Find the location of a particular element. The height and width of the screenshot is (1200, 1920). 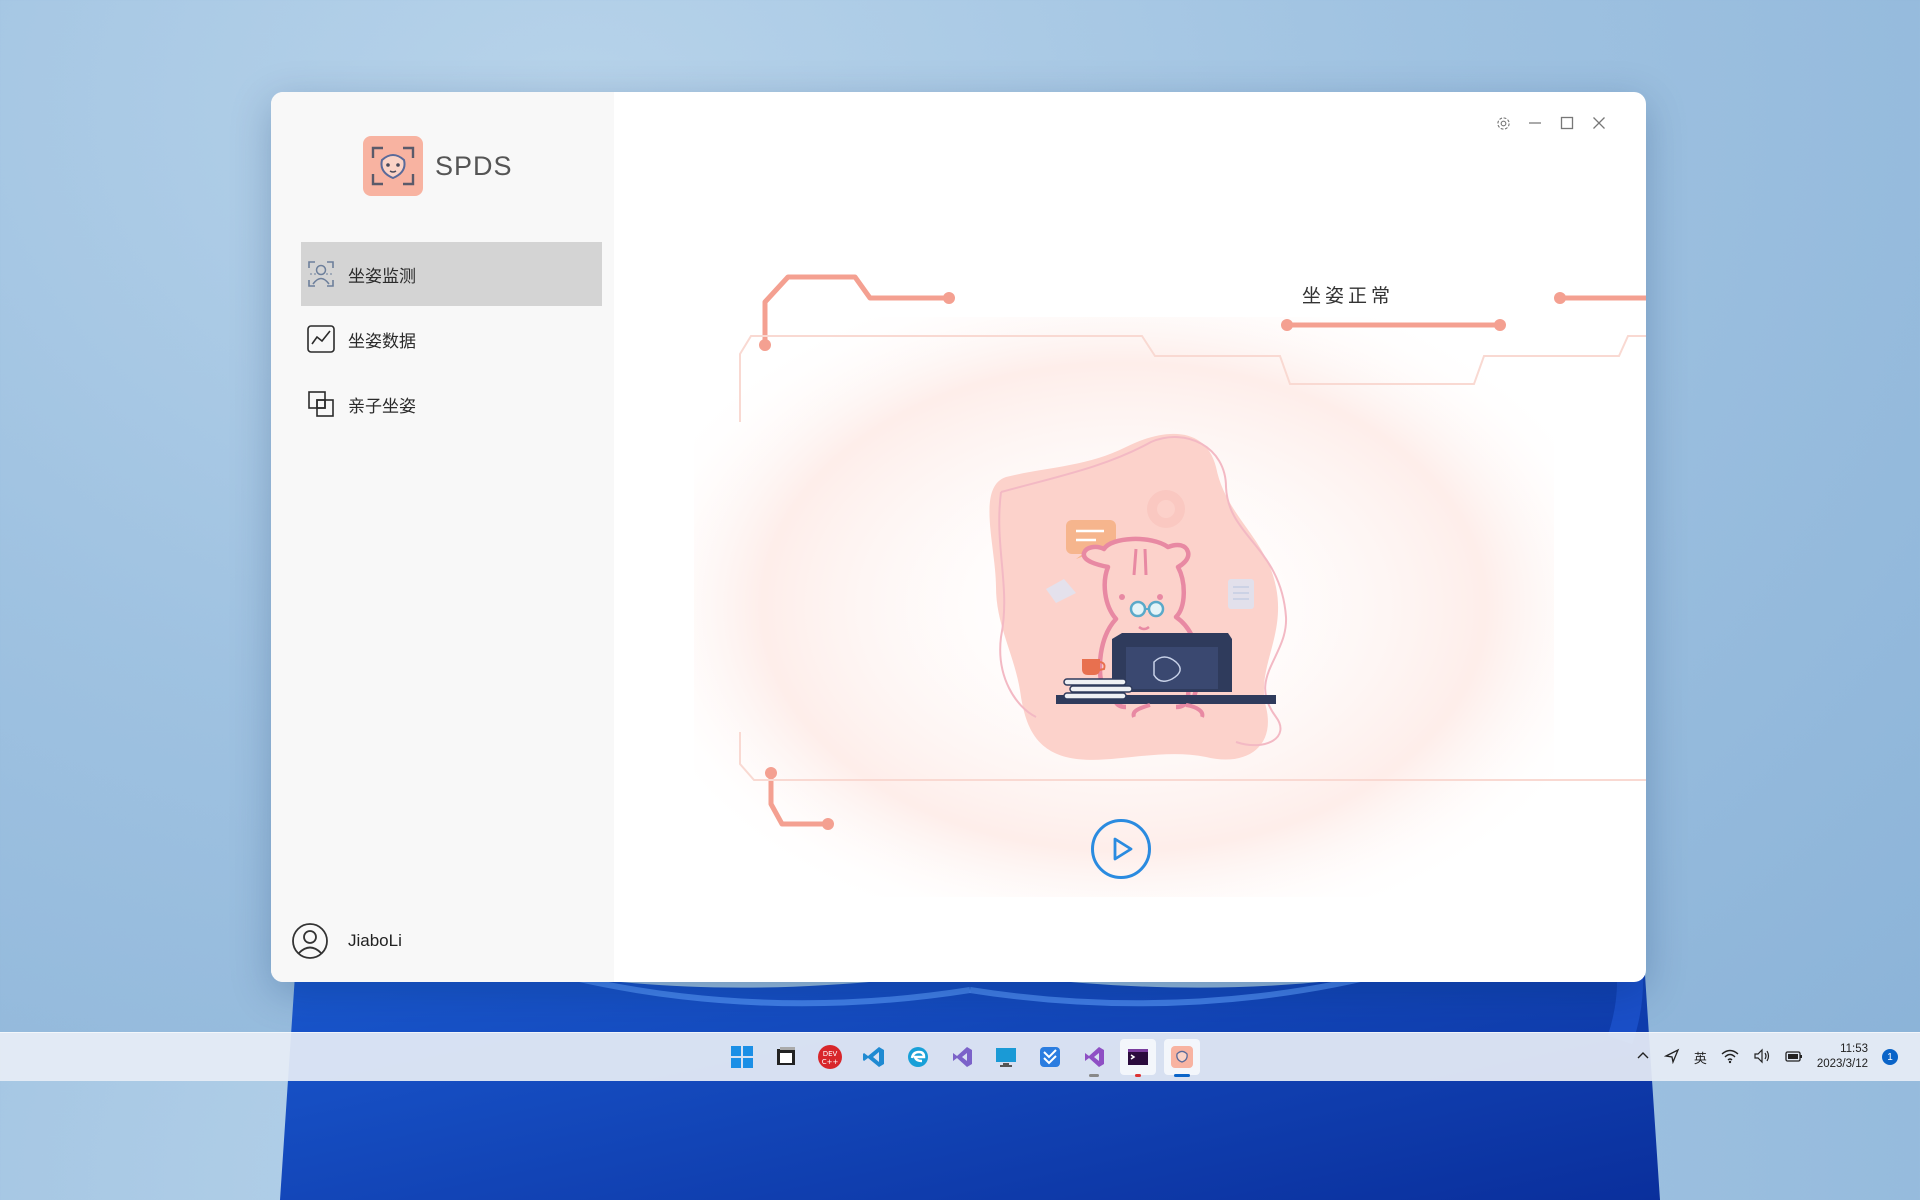

sidebar-item-parent-child: 亲子坐姿 is located at coordinates (451, 404).